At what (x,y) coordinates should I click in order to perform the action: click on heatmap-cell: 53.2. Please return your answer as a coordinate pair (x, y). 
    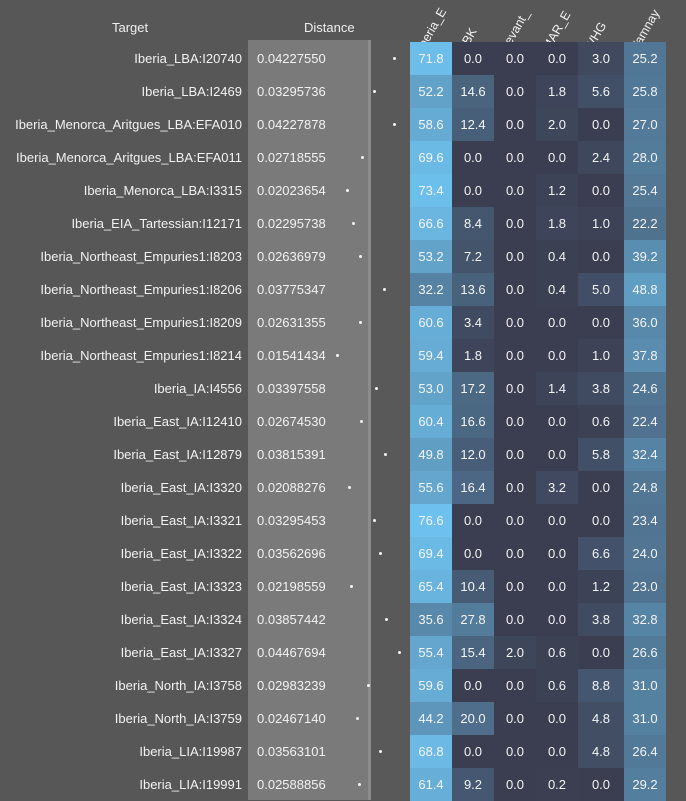
    Looking at the image, I should click on (431, 256).